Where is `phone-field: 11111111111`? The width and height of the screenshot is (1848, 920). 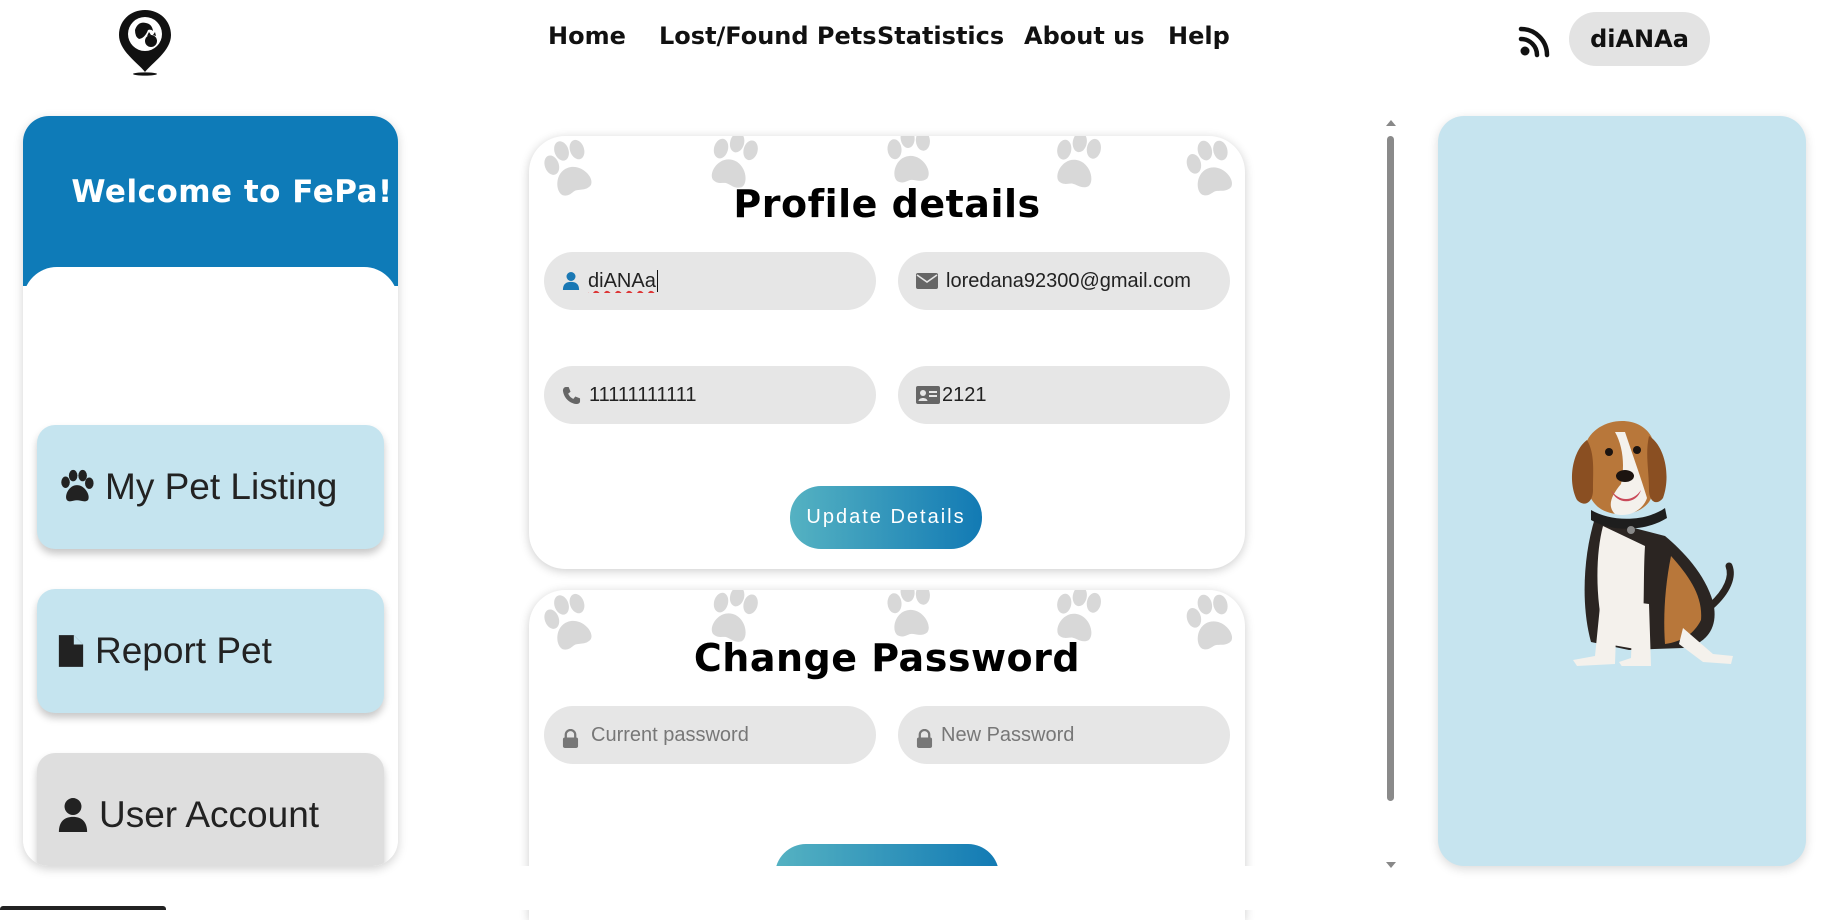
phone-field: 11111111111 is located at coordinates (710, 395).